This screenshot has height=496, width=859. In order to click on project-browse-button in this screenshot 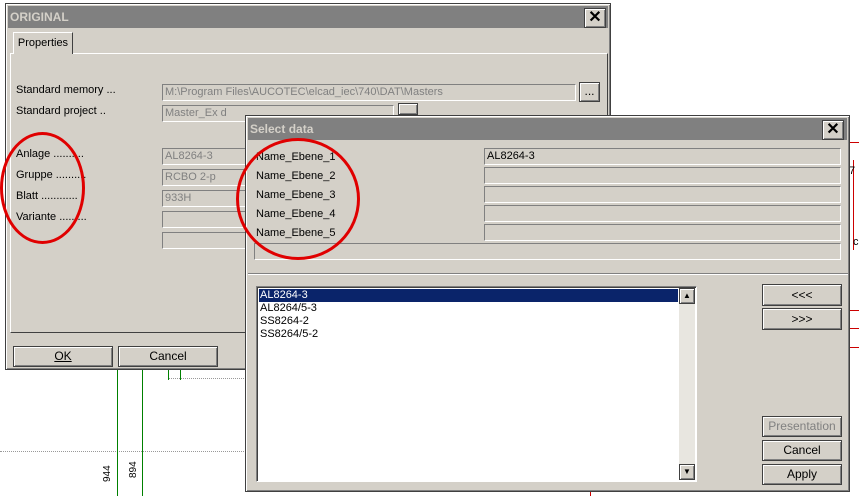, I will do `click(408, 109)`.